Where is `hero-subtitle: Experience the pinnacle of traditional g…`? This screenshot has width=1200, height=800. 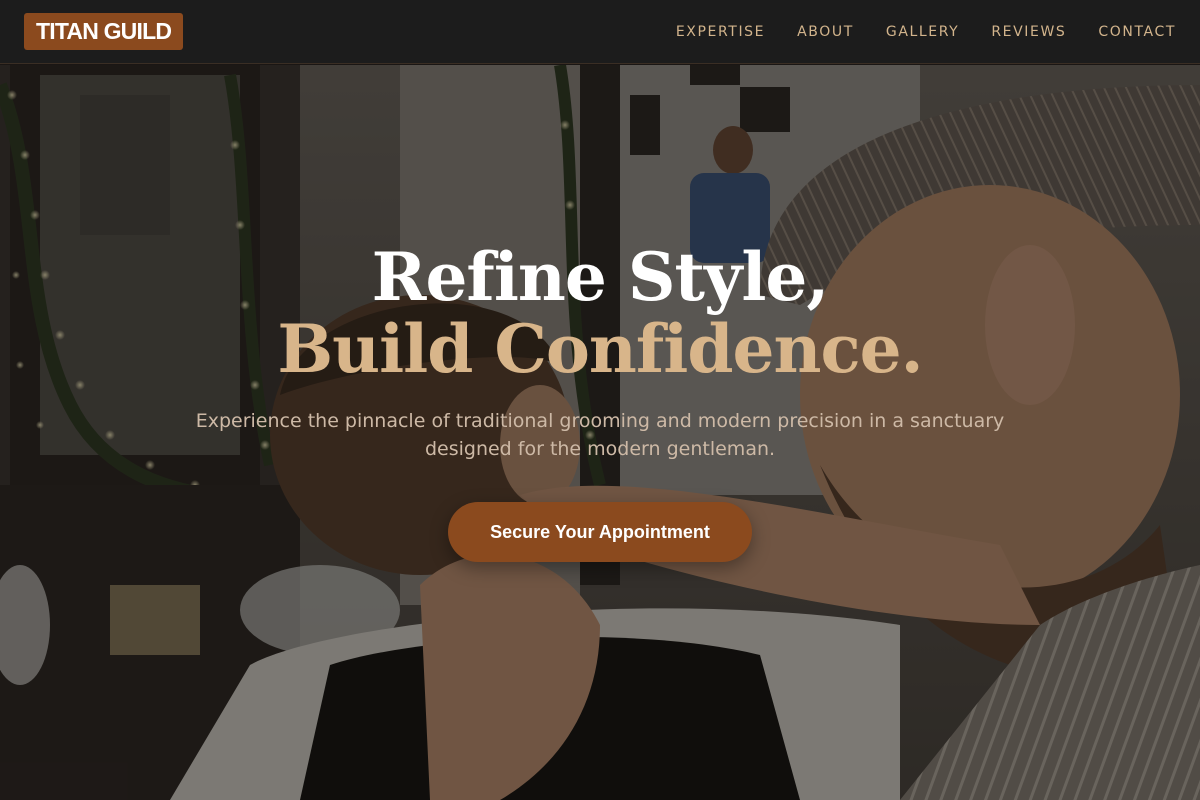 hero-subtitle: Experience the pinnacle of traditional g… is located at coordinates (600, 435).